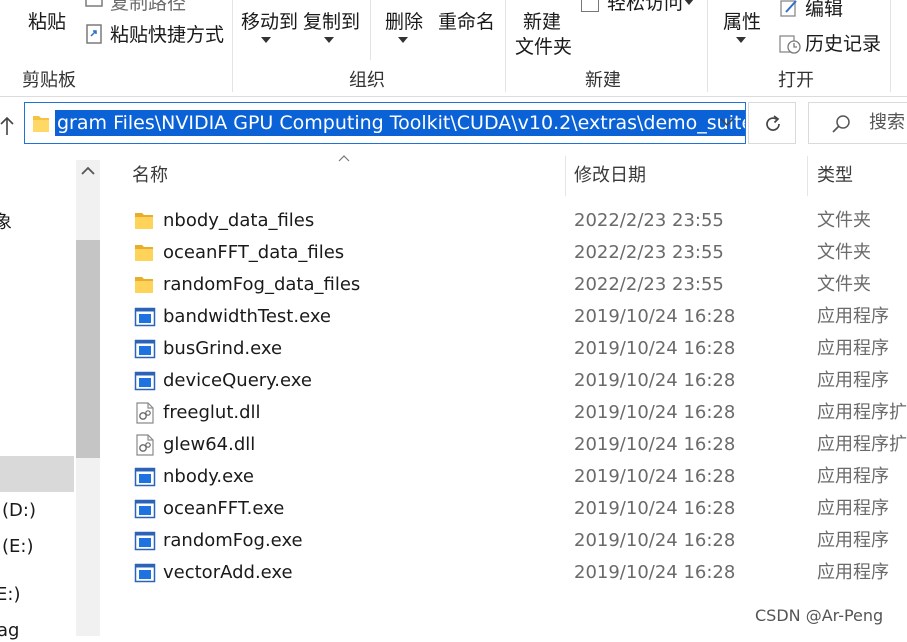 The image size is (907, 642). What do you see at coordinates (503, 573) in the screenshot?
I see `file-row: vectorAdd.exe 2019/10/24 16:28 应用程序` at bounding box center [503, 573].